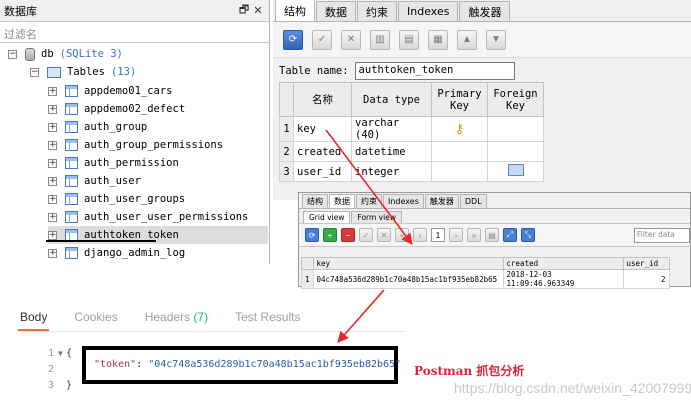  Describe the element at coordinates (496, 39) in the screenshot. I see `move-down-button: ▼` at that location.